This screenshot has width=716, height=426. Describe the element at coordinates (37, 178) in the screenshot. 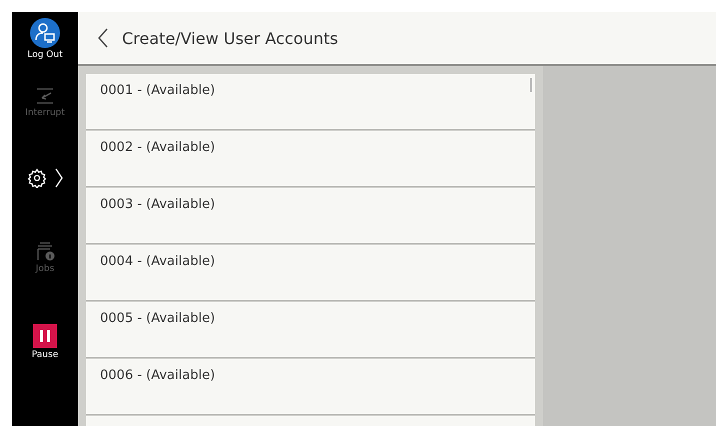

I see `gear-icon` at that location.